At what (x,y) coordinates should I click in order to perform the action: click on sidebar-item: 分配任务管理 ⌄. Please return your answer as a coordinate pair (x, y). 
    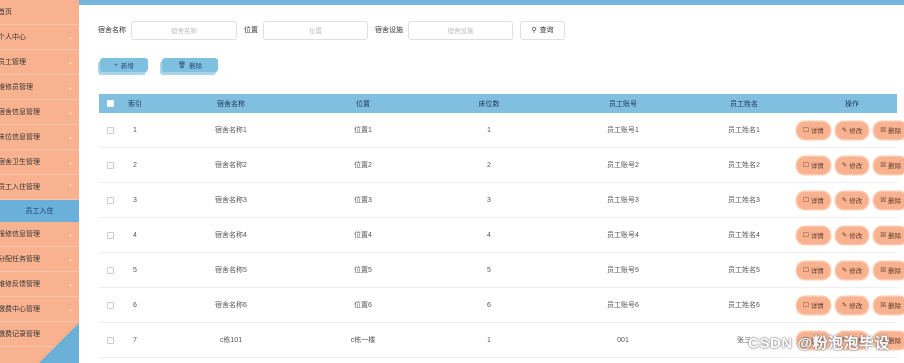
    Looking at the image, I should click on (39, 259).